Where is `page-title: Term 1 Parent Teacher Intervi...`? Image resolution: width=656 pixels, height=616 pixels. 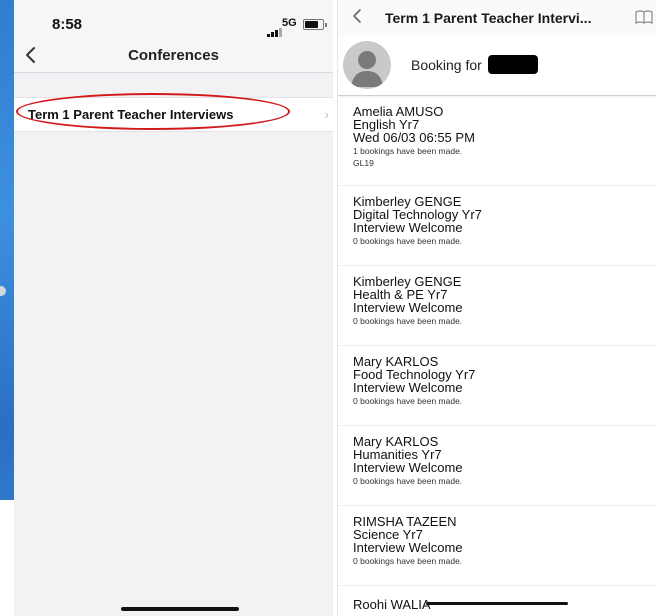 page-title: Term 1 Parent Teacher Intervi... is located at coordinates (488, 18).